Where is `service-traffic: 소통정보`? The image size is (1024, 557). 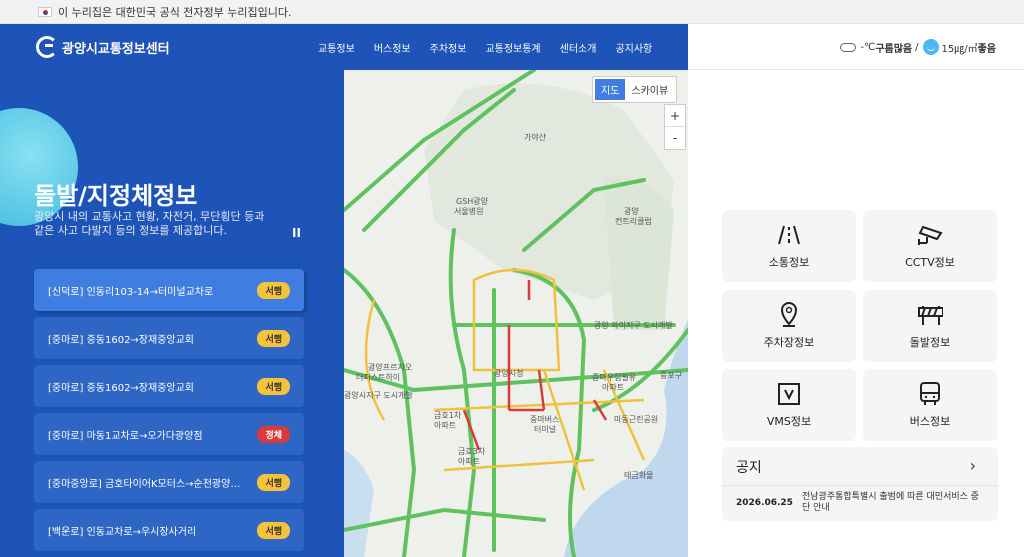
service-traffic: 소통정보 is located at coordinates (789, 246).